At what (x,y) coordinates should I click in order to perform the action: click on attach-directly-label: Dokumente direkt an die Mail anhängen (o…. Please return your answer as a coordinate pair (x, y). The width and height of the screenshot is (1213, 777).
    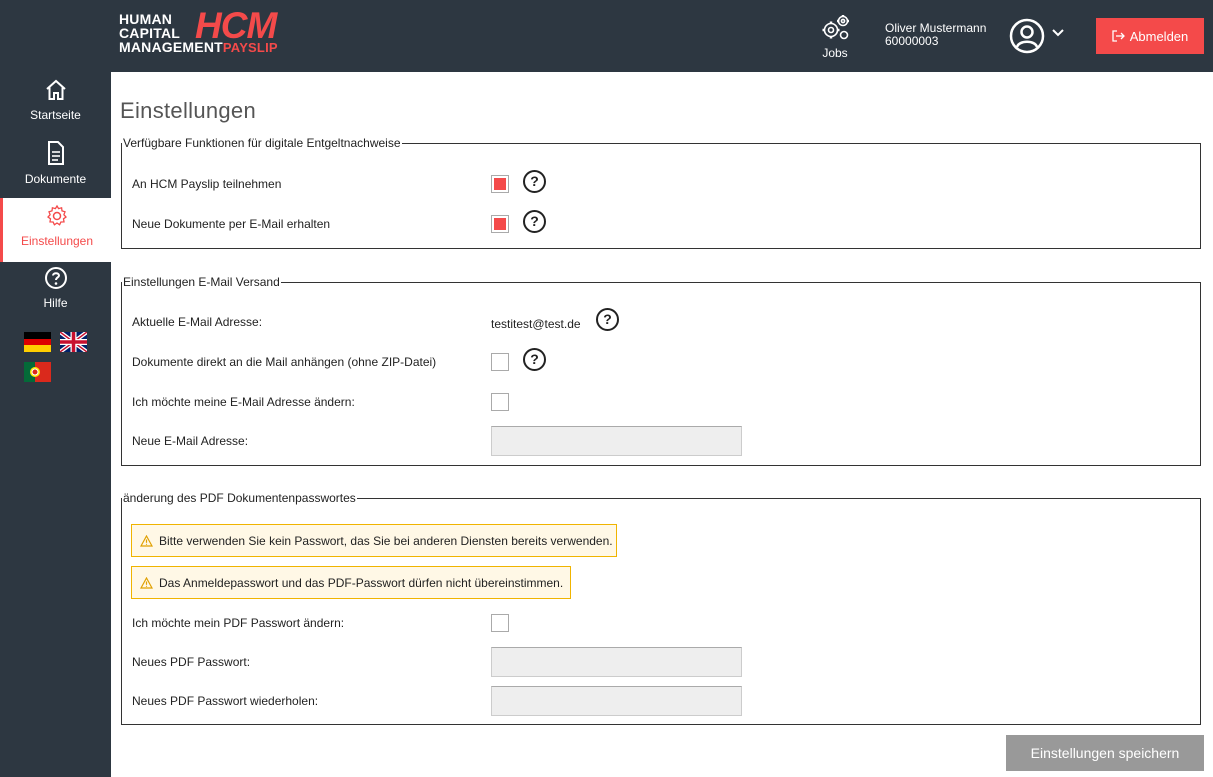
    Looking at the image, I should click on (284, 362).